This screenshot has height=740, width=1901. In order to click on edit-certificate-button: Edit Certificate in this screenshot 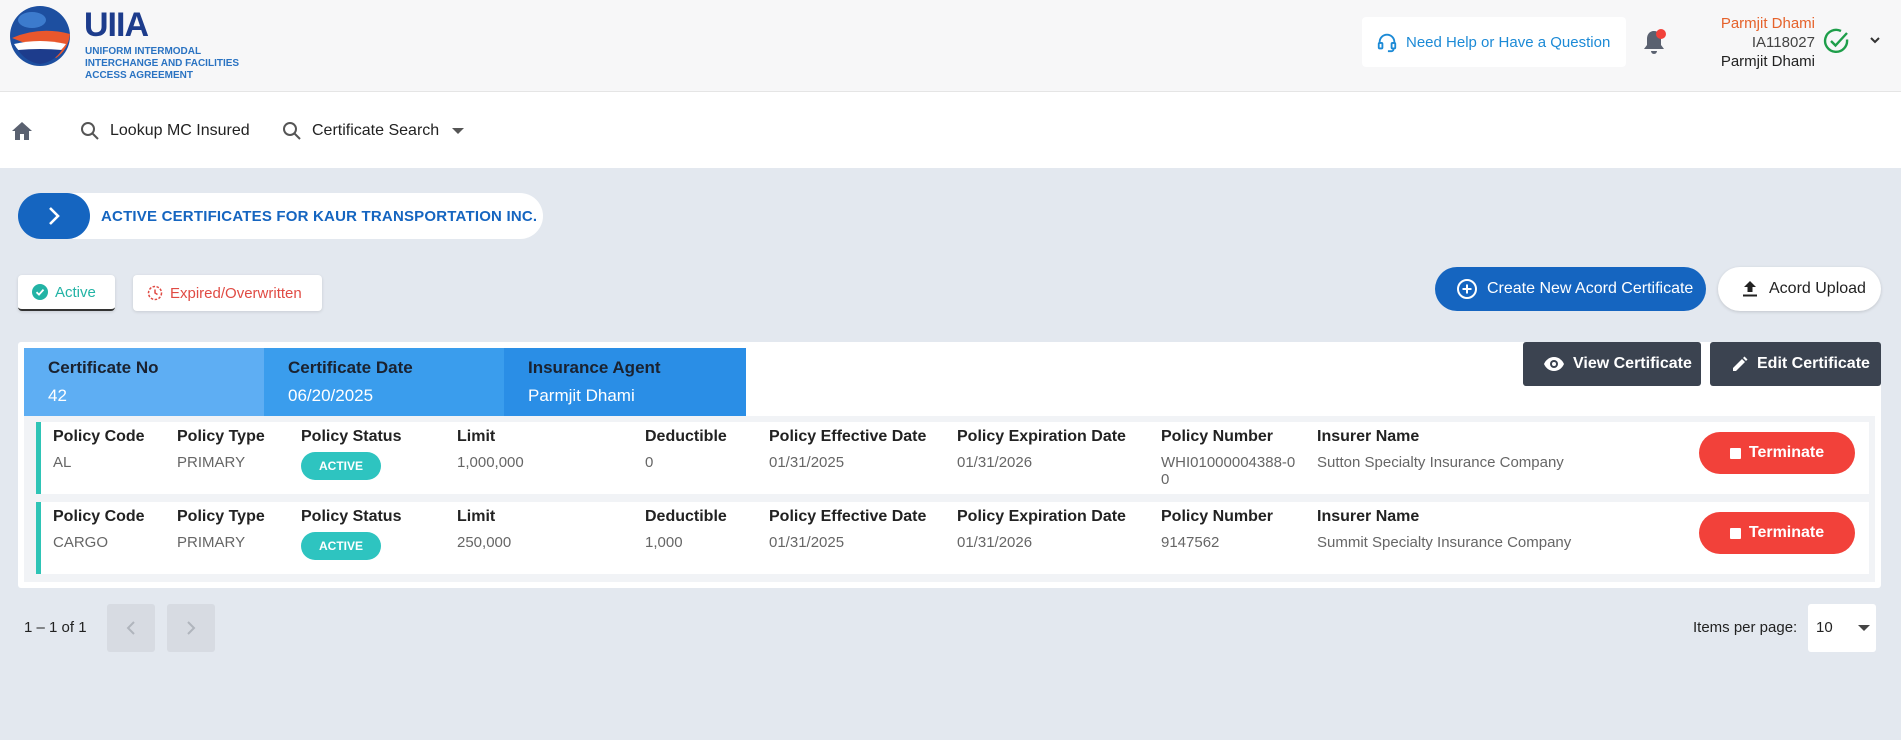, I will do `click(1795, 364)`.